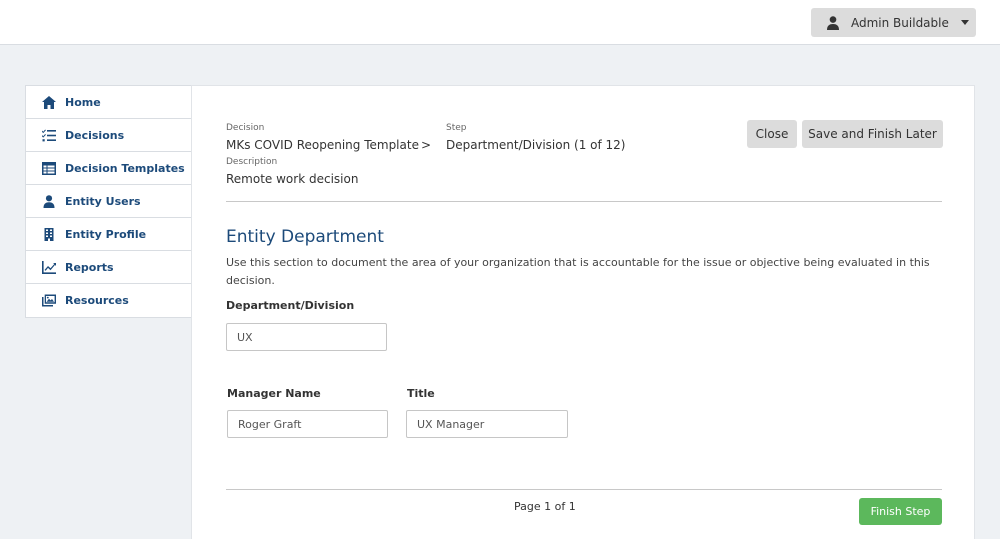 This screenshot has width=1000, height=539. What do you see at coordinates (274, 393) in the screenshot?
I see `manager-name-label: Manager Name` at bounding box center [274, 393].